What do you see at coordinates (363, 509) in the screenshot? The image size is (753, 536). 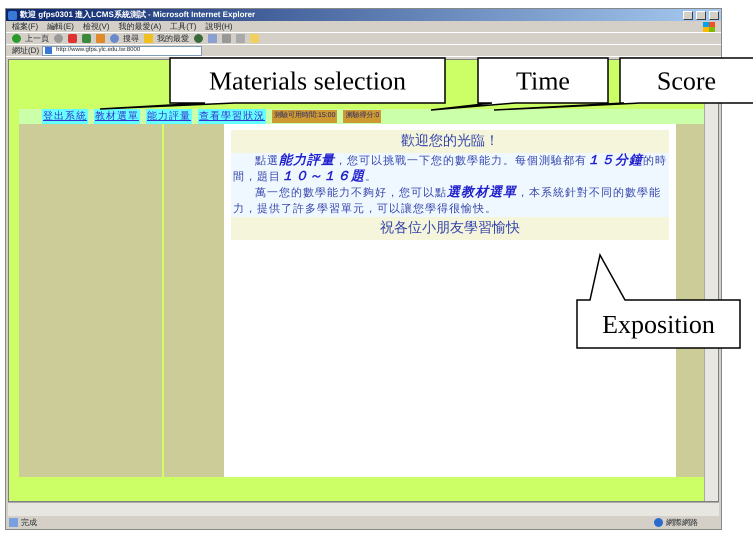 I see `horizontal-scrollbar` at bounding box center [363, 509].